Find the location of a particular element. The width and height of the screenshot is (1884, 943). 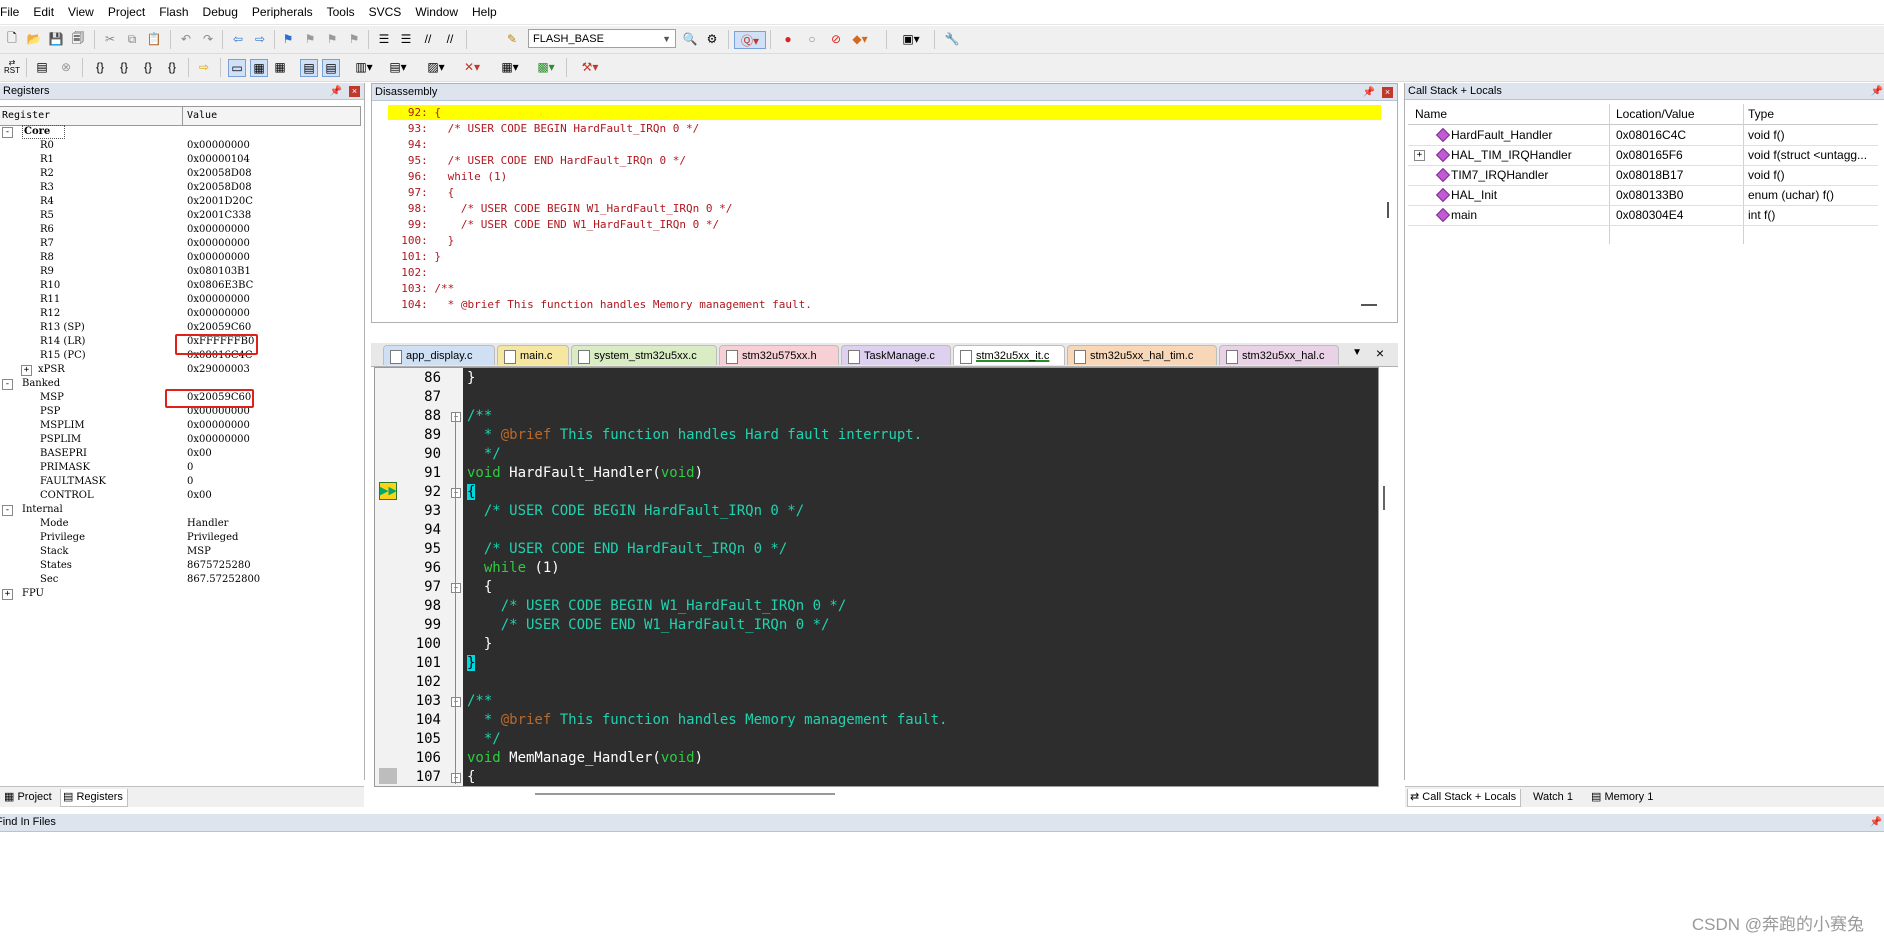

disassembly-line: 102: is located at coordinates (888, 273).